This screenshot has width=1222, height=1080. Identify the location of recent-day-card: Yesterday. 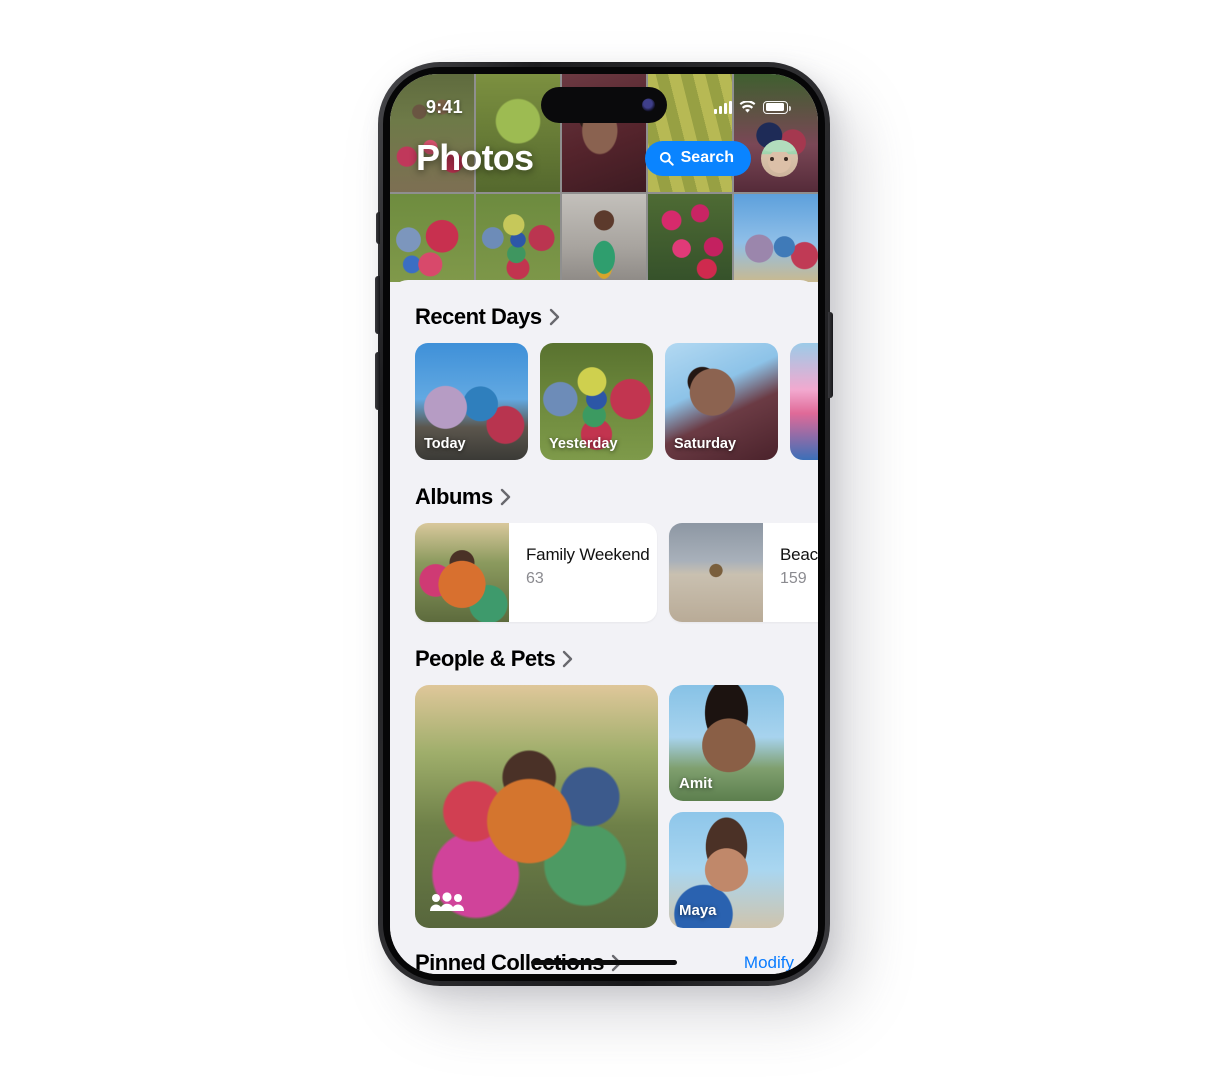
(596, 401).